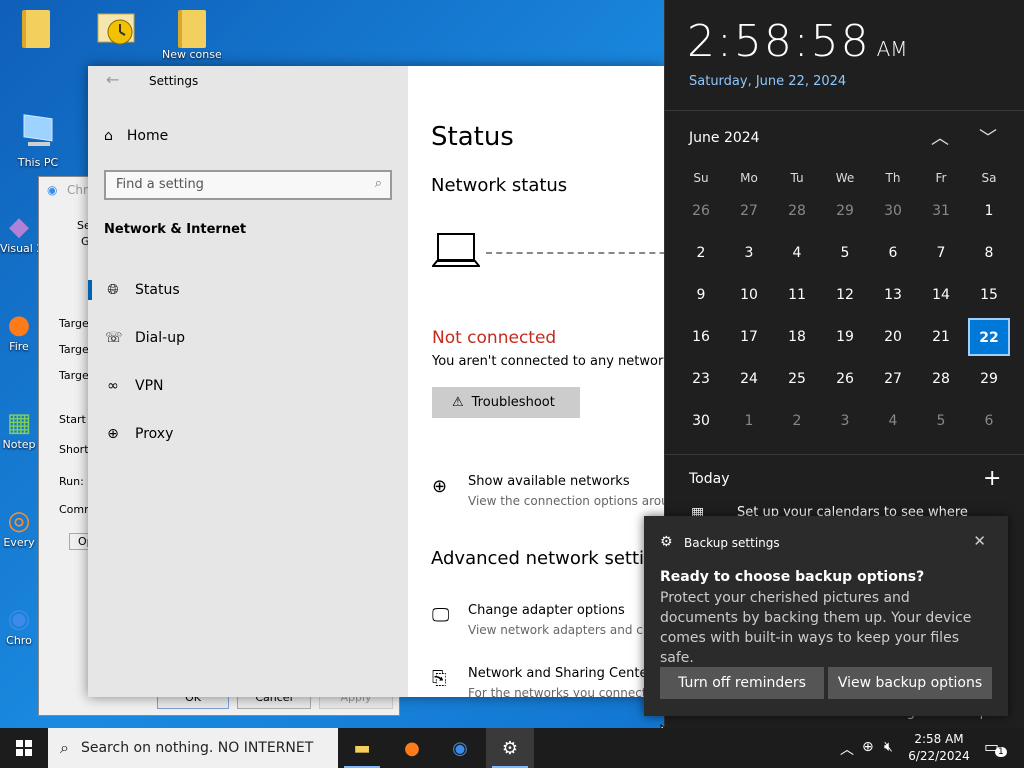 The width and height of the screenshot is (1024, 768). I want to click on taskbar-file-explorer: ▬, so click(362, 748).